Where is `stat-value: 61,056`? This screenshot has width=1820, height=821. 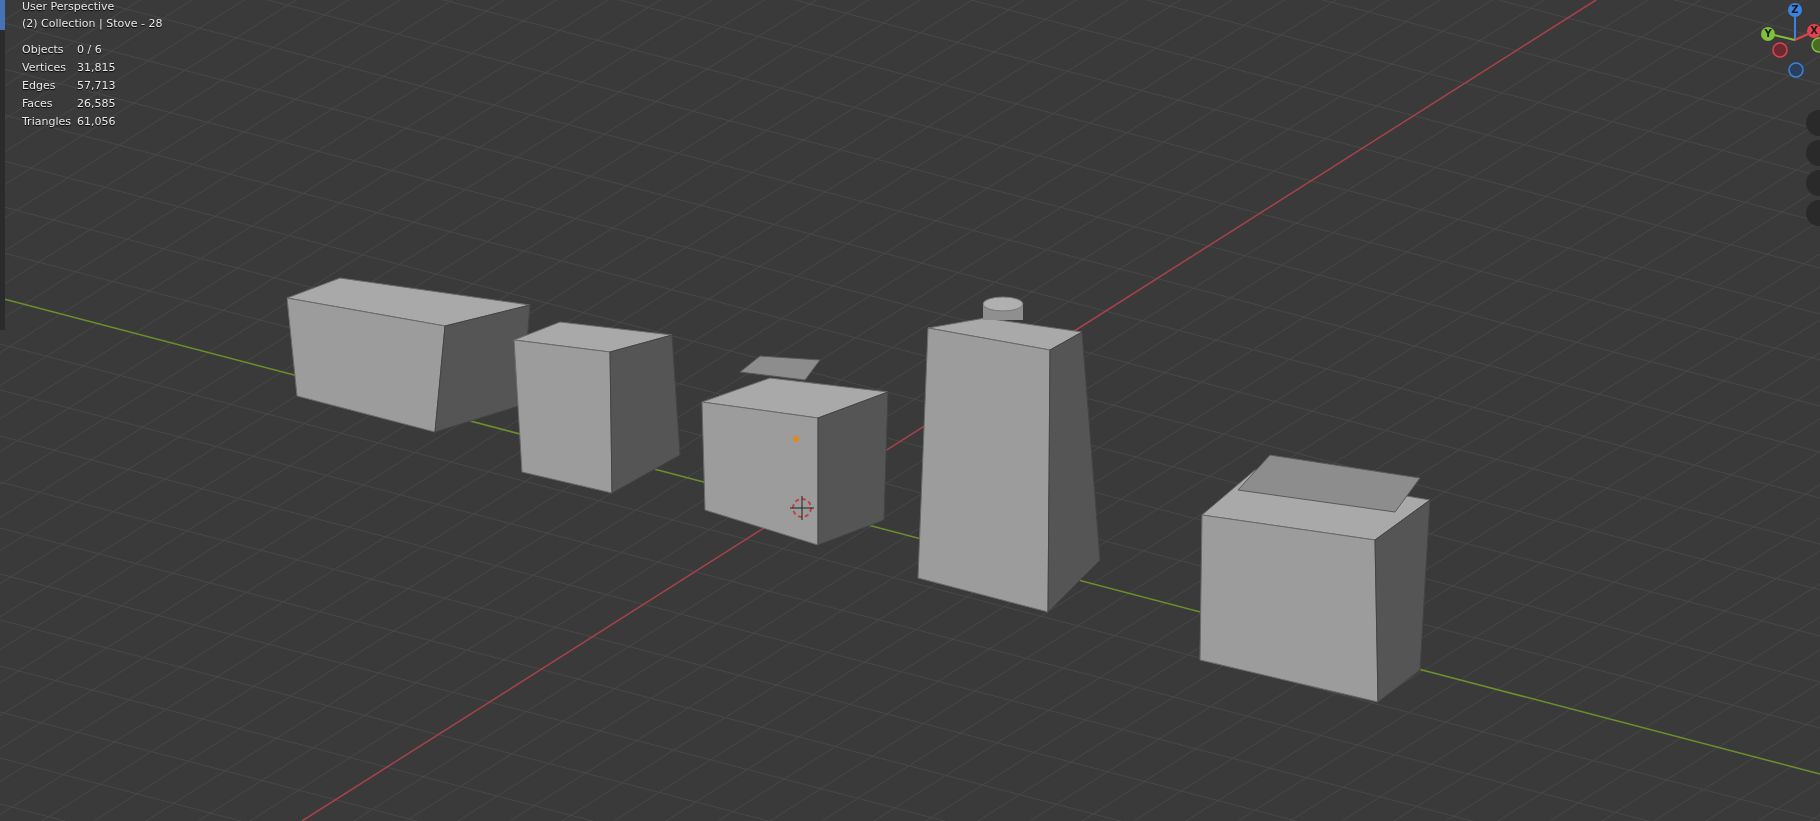
stat-value: 61,056 is located at coordinates (97, 122).